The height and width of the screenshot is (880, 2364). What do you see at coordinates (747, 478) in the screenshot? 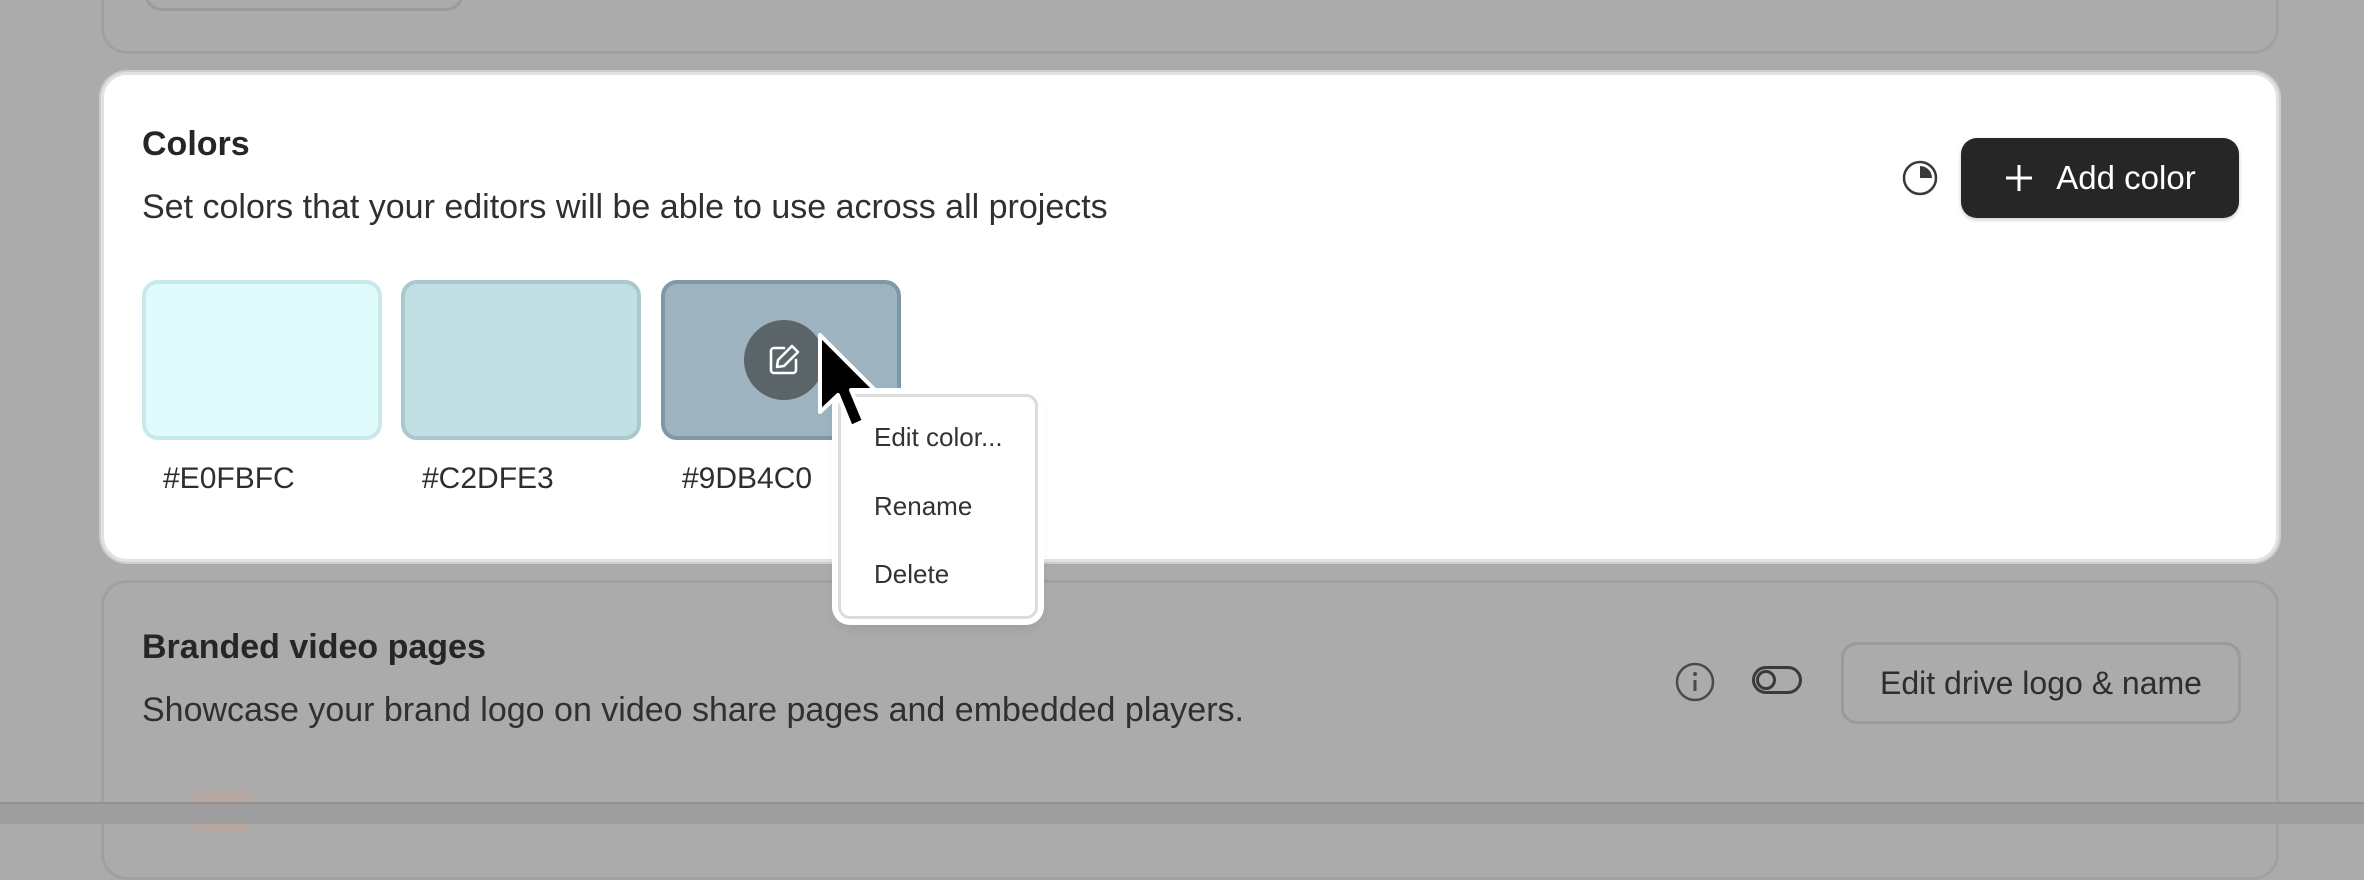
I see `swatch-hex-label: #9DB4C0` at bounding box center [747, 478].